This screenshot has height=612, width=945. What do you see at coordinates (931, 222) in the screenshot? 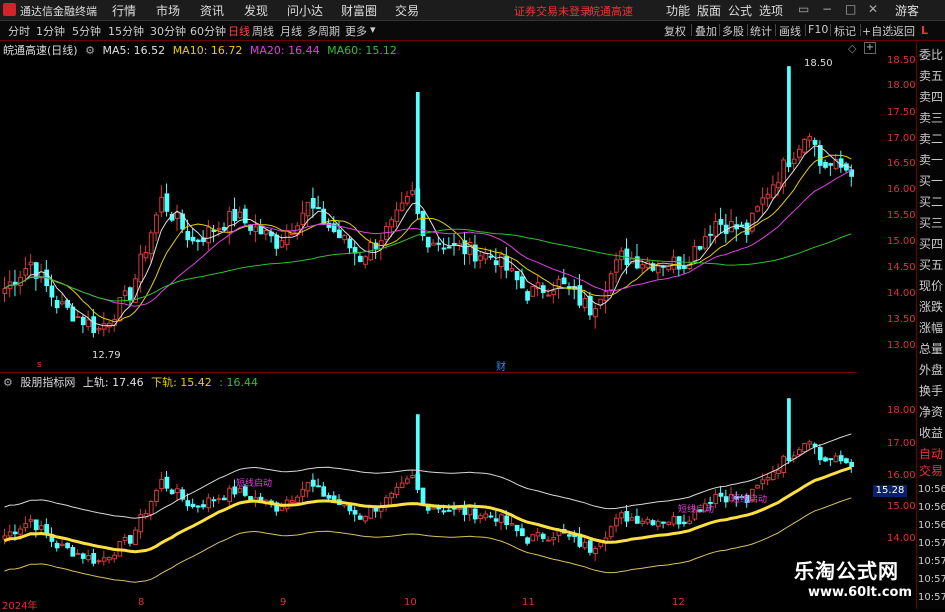
I see `side-item: 买三` at bounding box center [931, 222].